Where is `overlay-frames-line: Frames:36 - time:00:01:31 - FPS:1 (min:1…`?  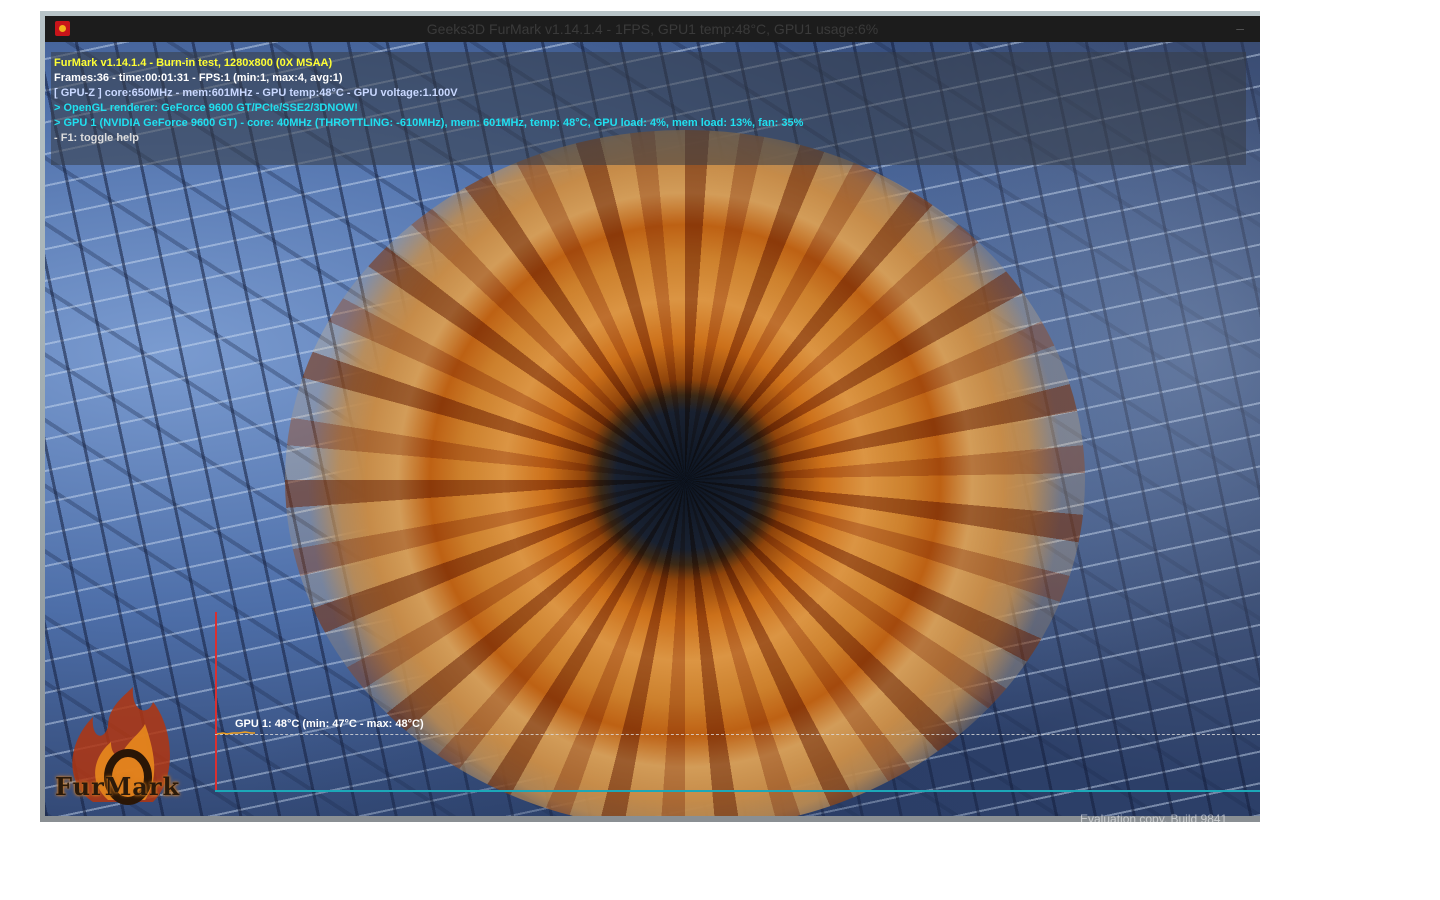 overlay-frames-line: Frames:36 - time:00:01:31 - FPS:1 (min:1… is located at coordinates (198, 78).